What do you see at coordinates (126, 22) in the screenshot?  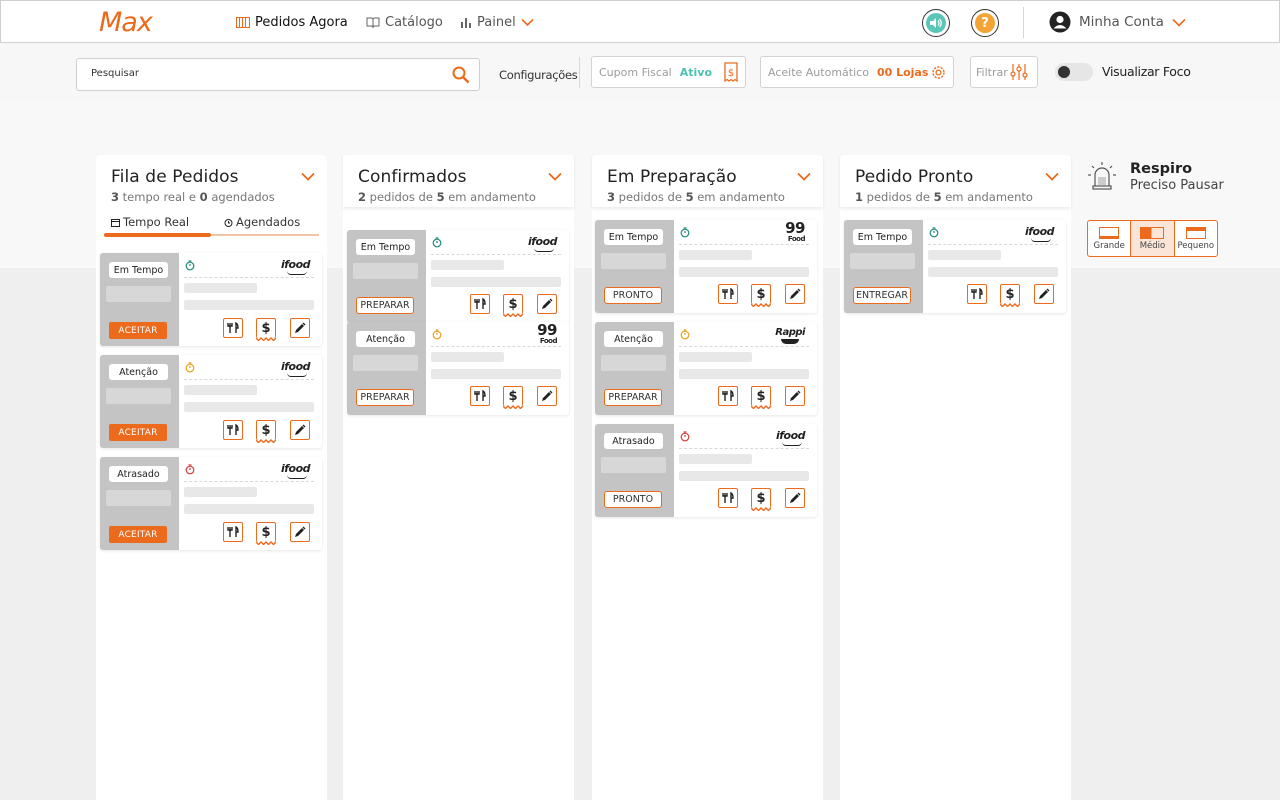 I see `max-logo: Max` at bounding box center [126, 22].